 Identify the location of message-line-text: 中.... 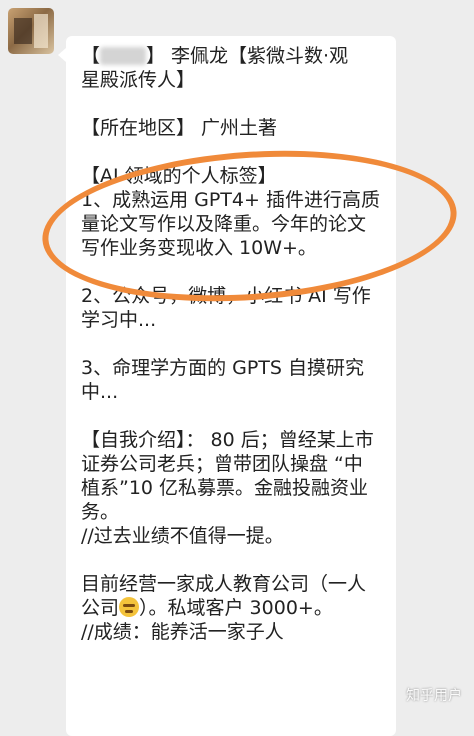
(100, 392).